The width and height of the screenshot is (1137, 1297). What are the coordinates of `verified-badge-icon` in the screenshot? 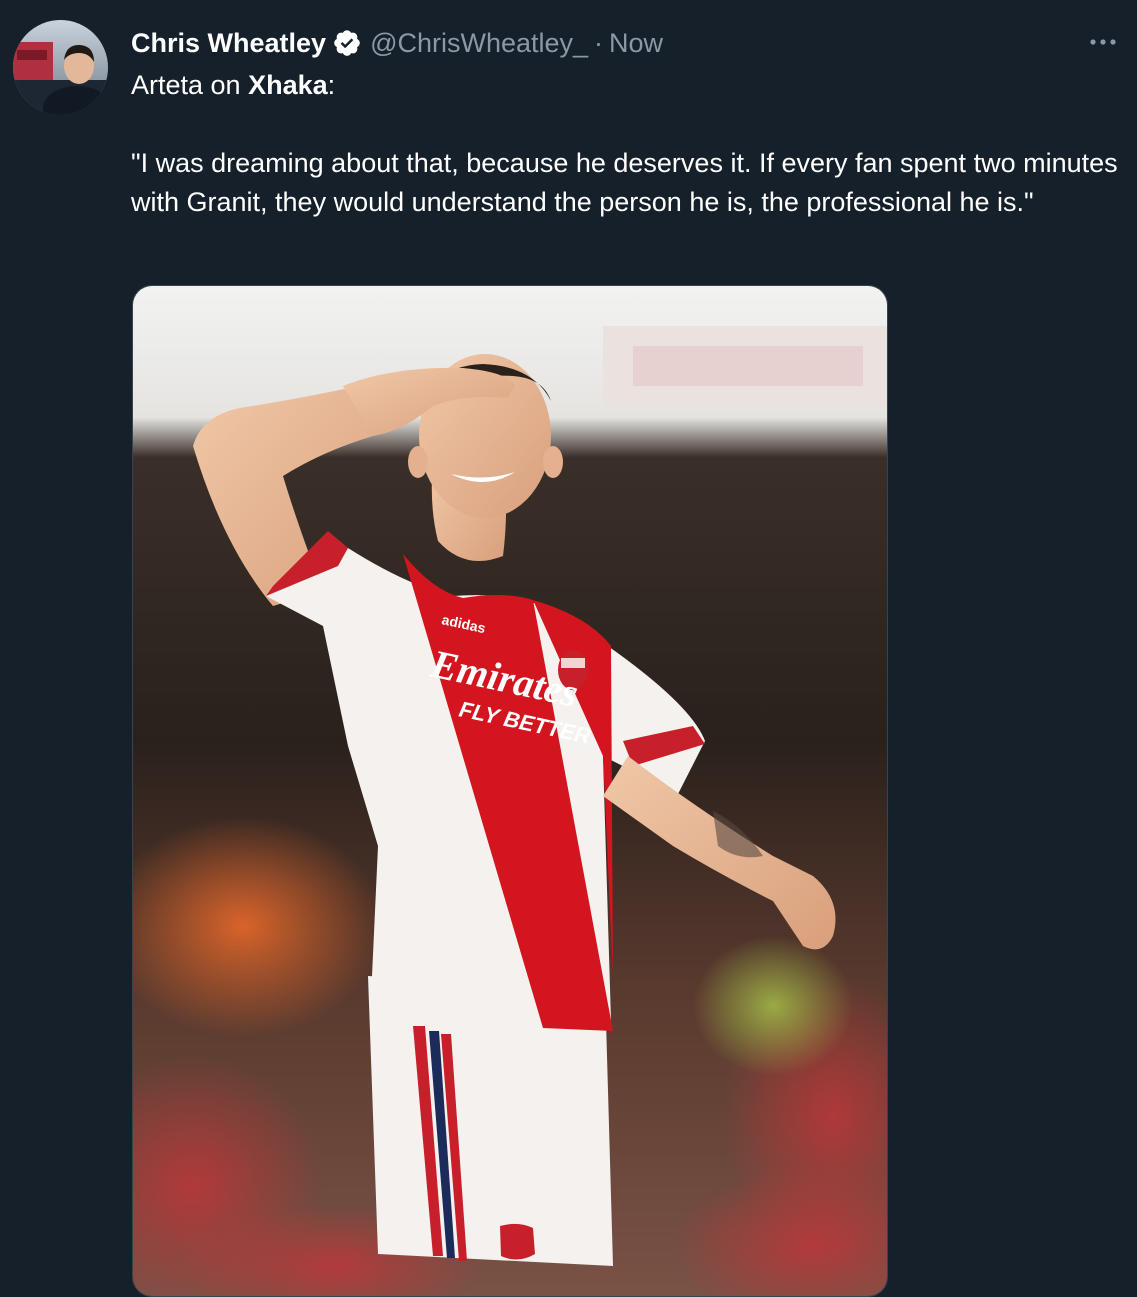 It's located at (347, 43).